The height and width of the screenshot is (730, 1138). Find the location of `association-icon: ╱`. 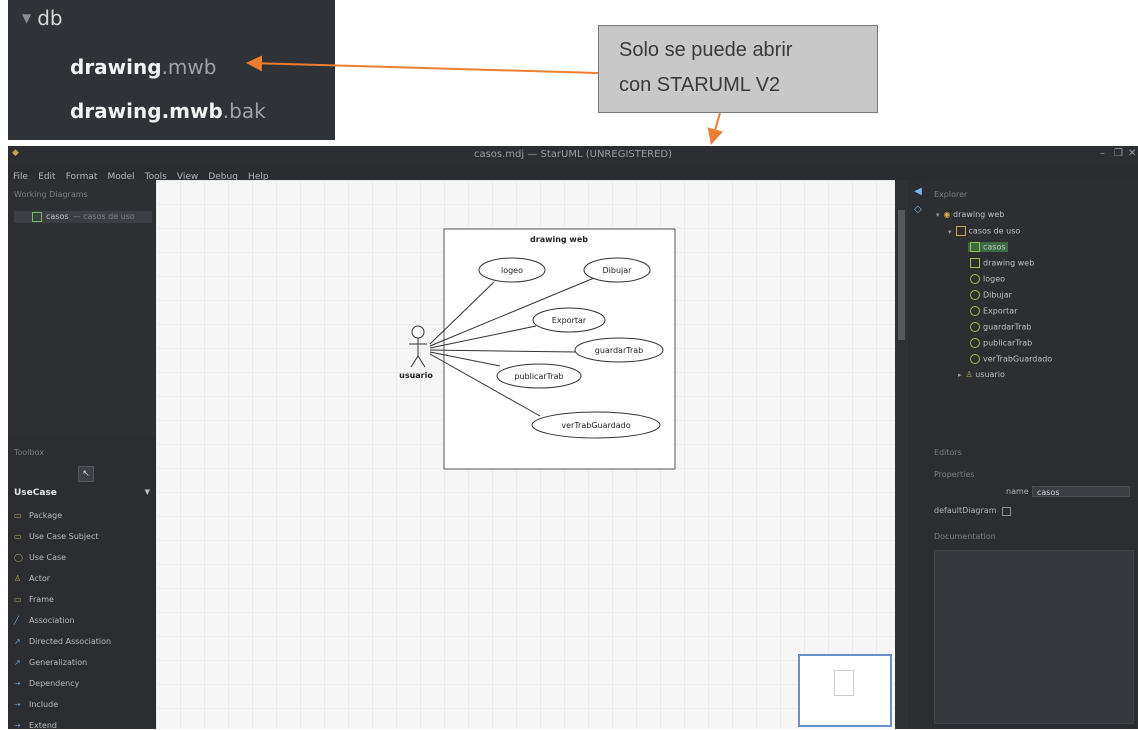

association-icon: ╱ is located at coordinates (16, 620).